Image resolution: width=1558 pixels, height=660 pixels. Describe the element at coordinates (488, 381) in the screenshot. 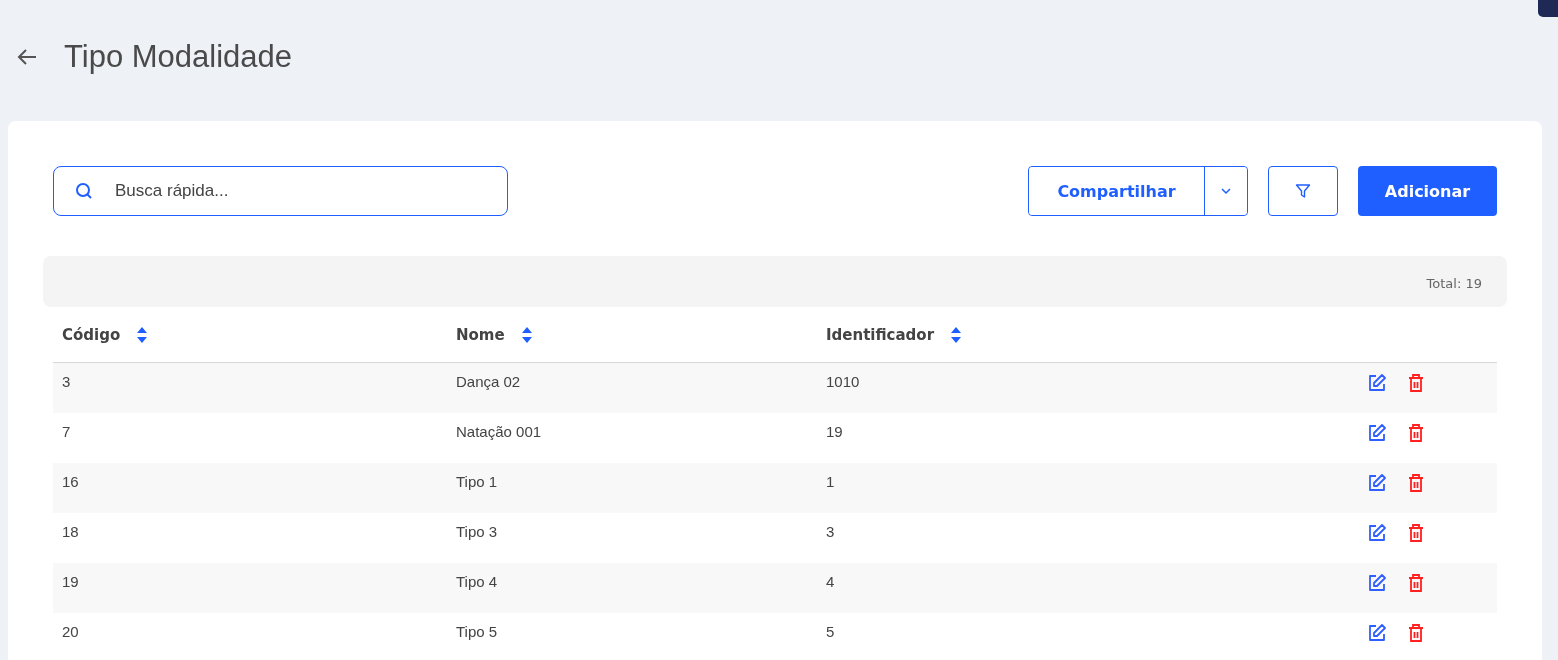

I see `table-cell: Dança 02` at that location.